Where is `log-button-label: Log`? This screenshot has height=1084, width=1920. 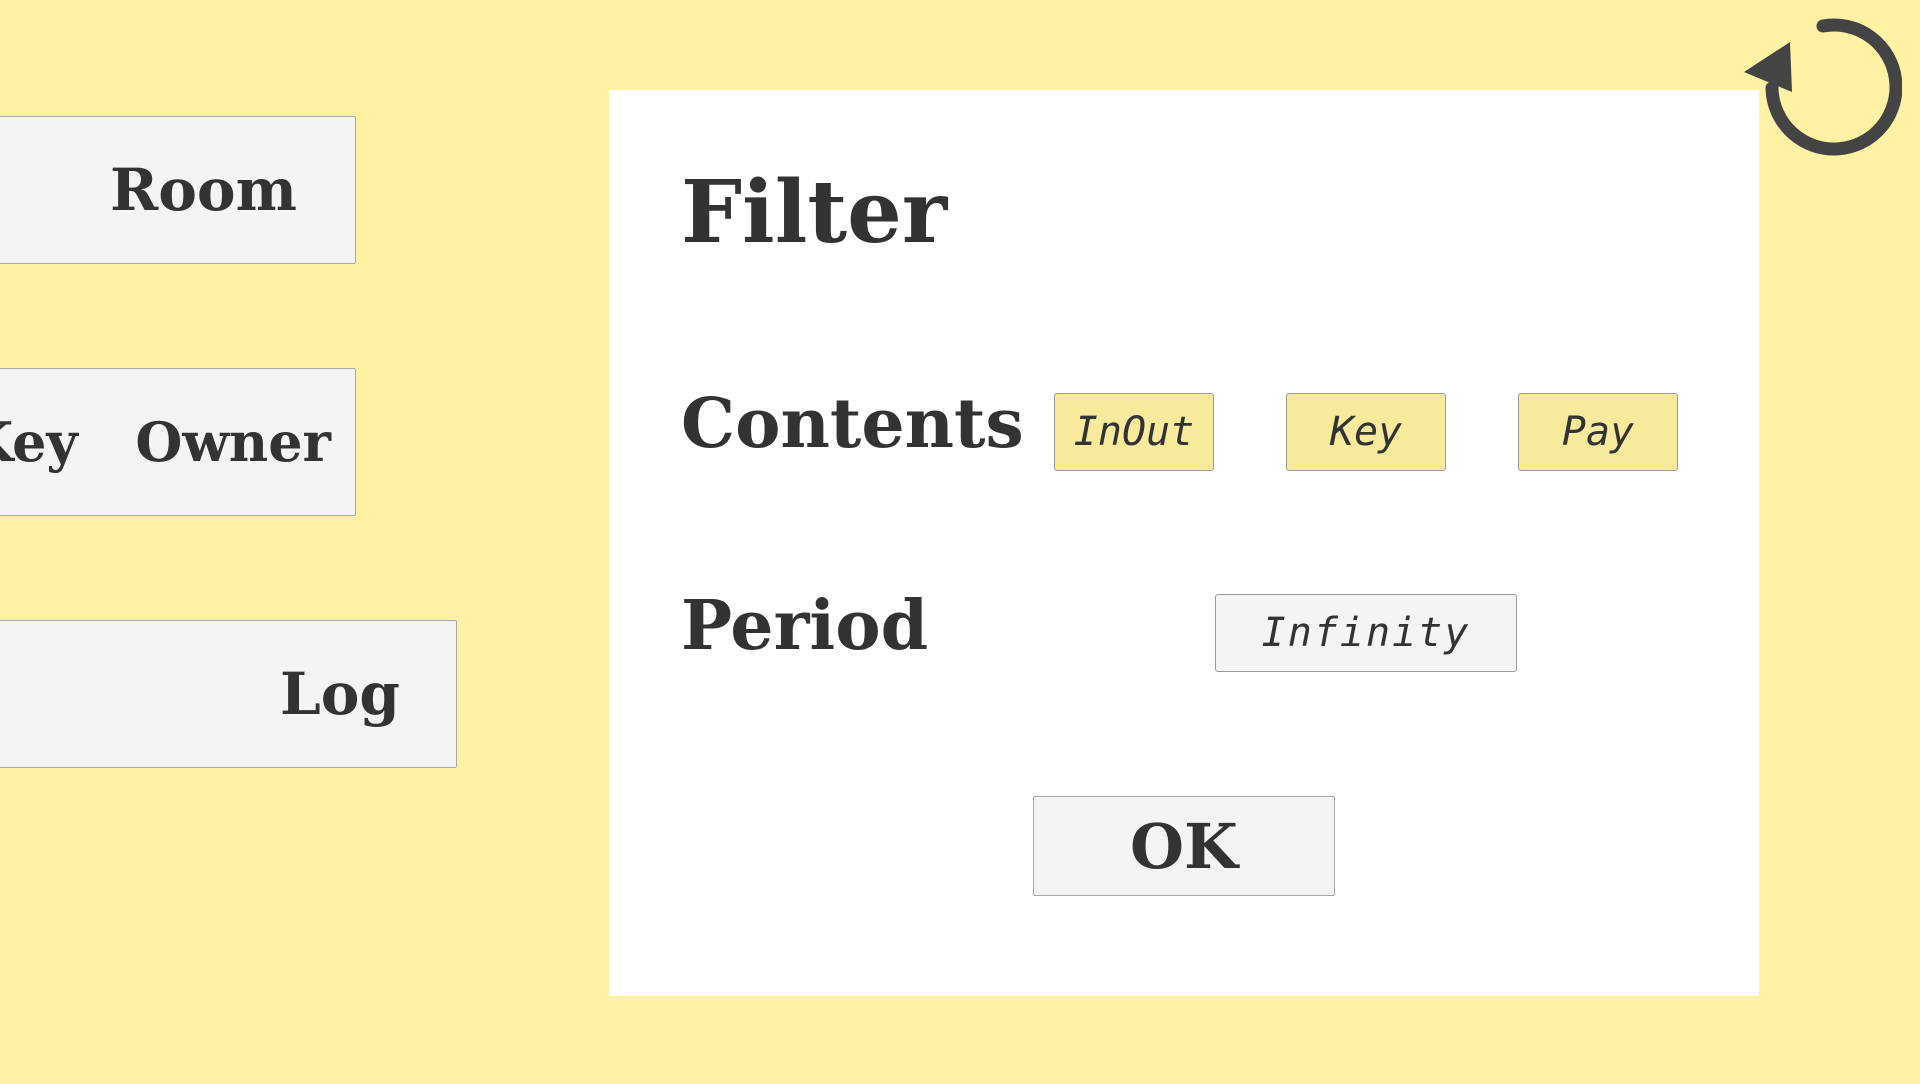
log-button-label: Log is located at coordinates (339, 694).